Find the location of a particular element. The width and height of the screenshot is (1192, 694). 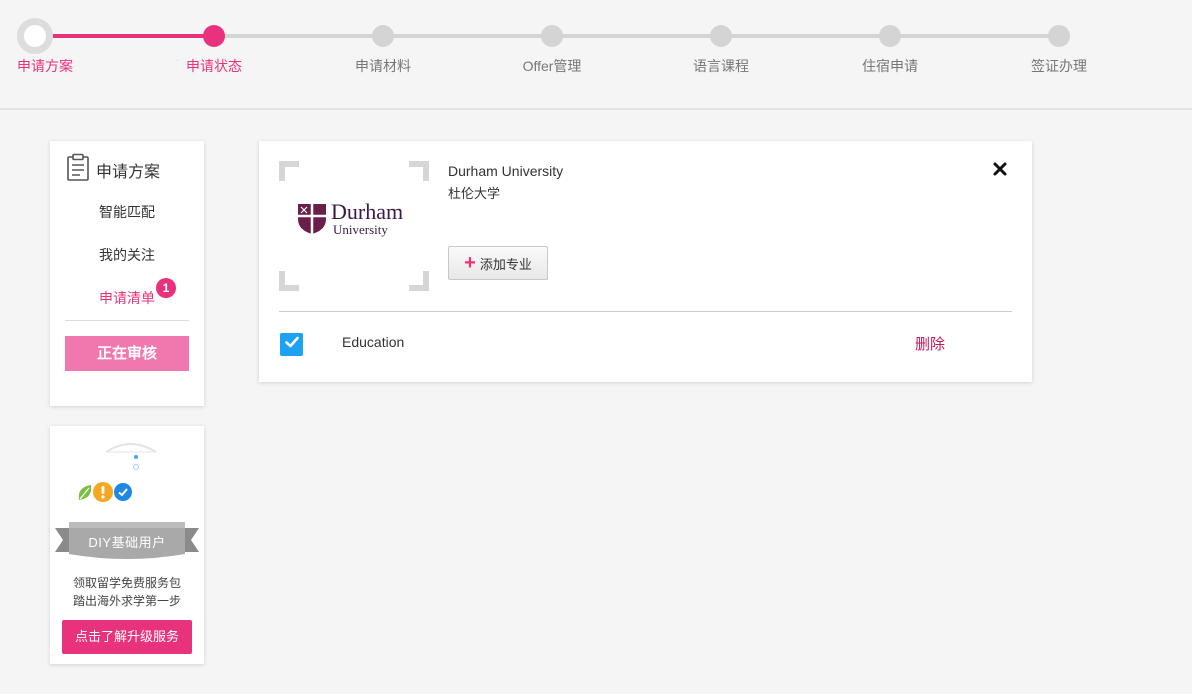

step-language-course: 语言课程 is located at coordinates (721, 45).